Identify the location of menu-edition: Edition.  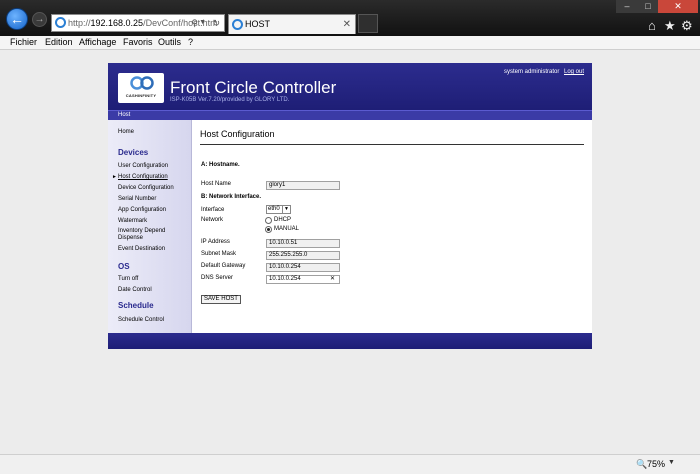
(59, 42).